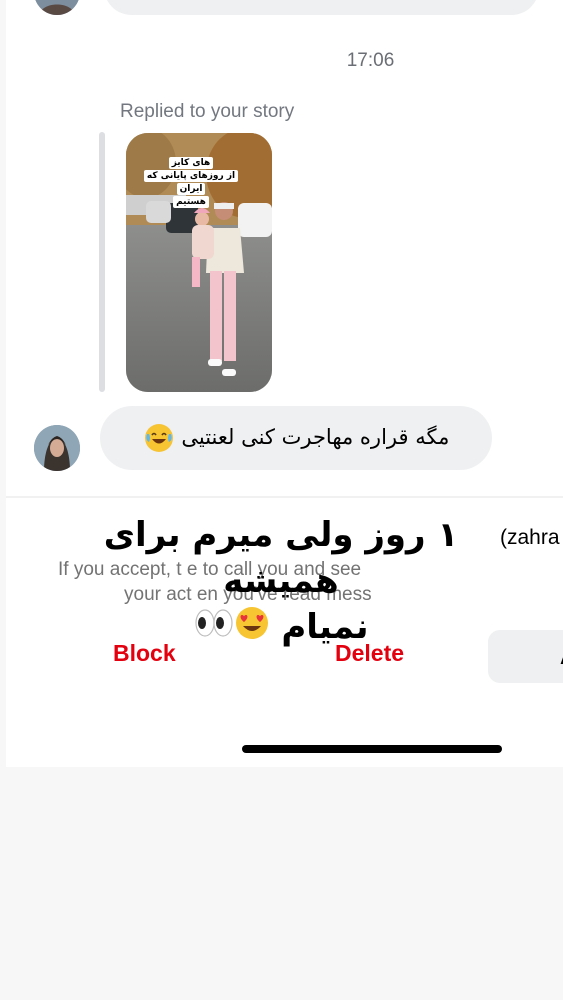 This screenshot has width=563, height=1000. What do you see at coordinates (214, 629) in the screenshot?
I see `eyes-emoji` at bounding box center [214, 629].